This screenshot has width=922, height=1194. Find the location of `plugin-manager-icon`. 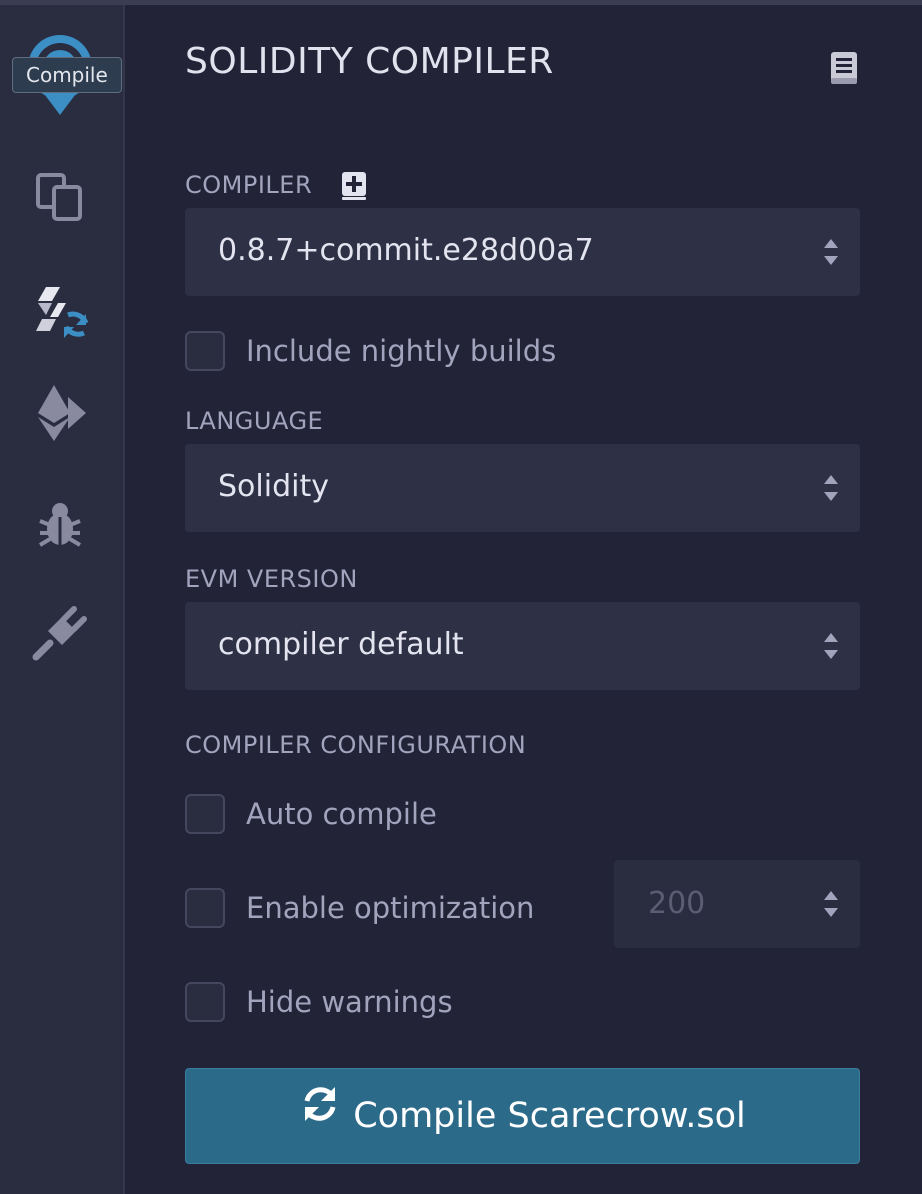

plugin-manager-icon is located at coordinates (60, 633).